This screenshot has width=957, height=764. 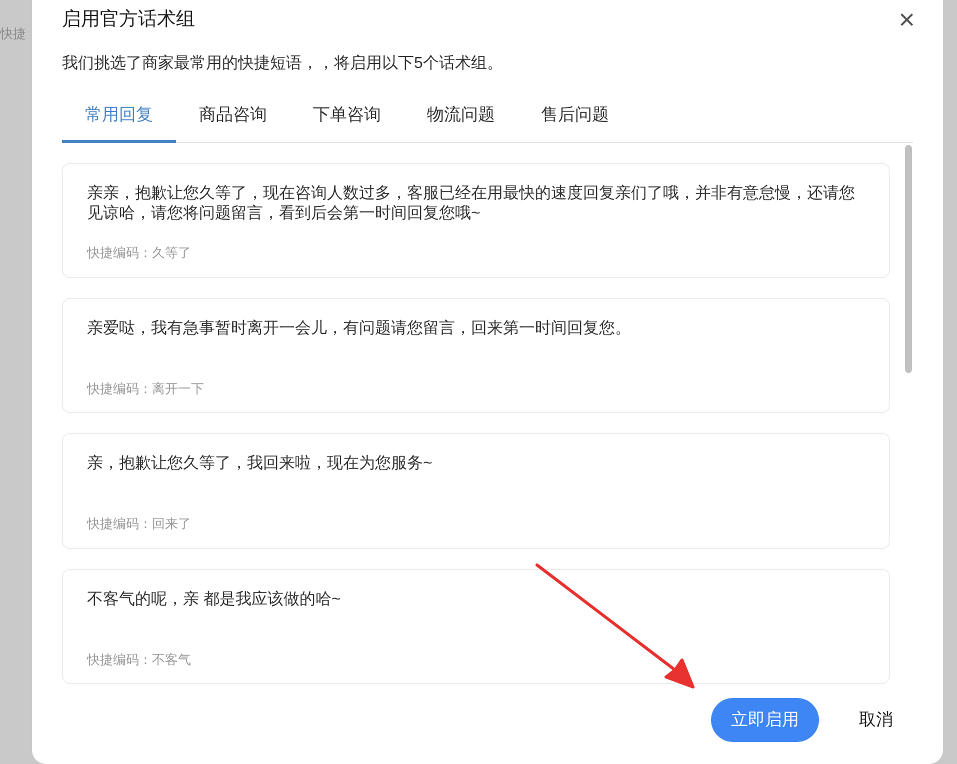 I want to click on tab: 下单咨询, so click(x=347, y=121).